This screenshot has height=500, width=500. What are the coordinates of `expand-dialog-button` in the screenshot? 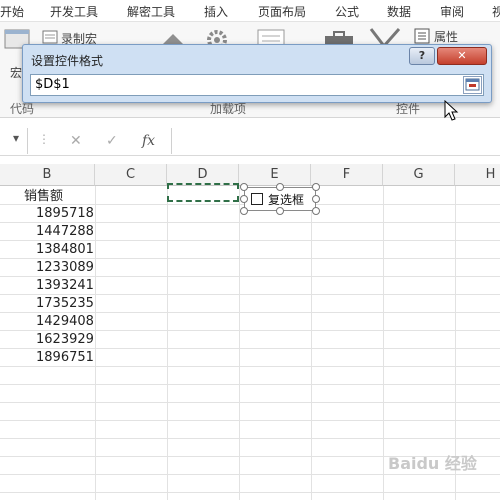 It's located at (472, 85).